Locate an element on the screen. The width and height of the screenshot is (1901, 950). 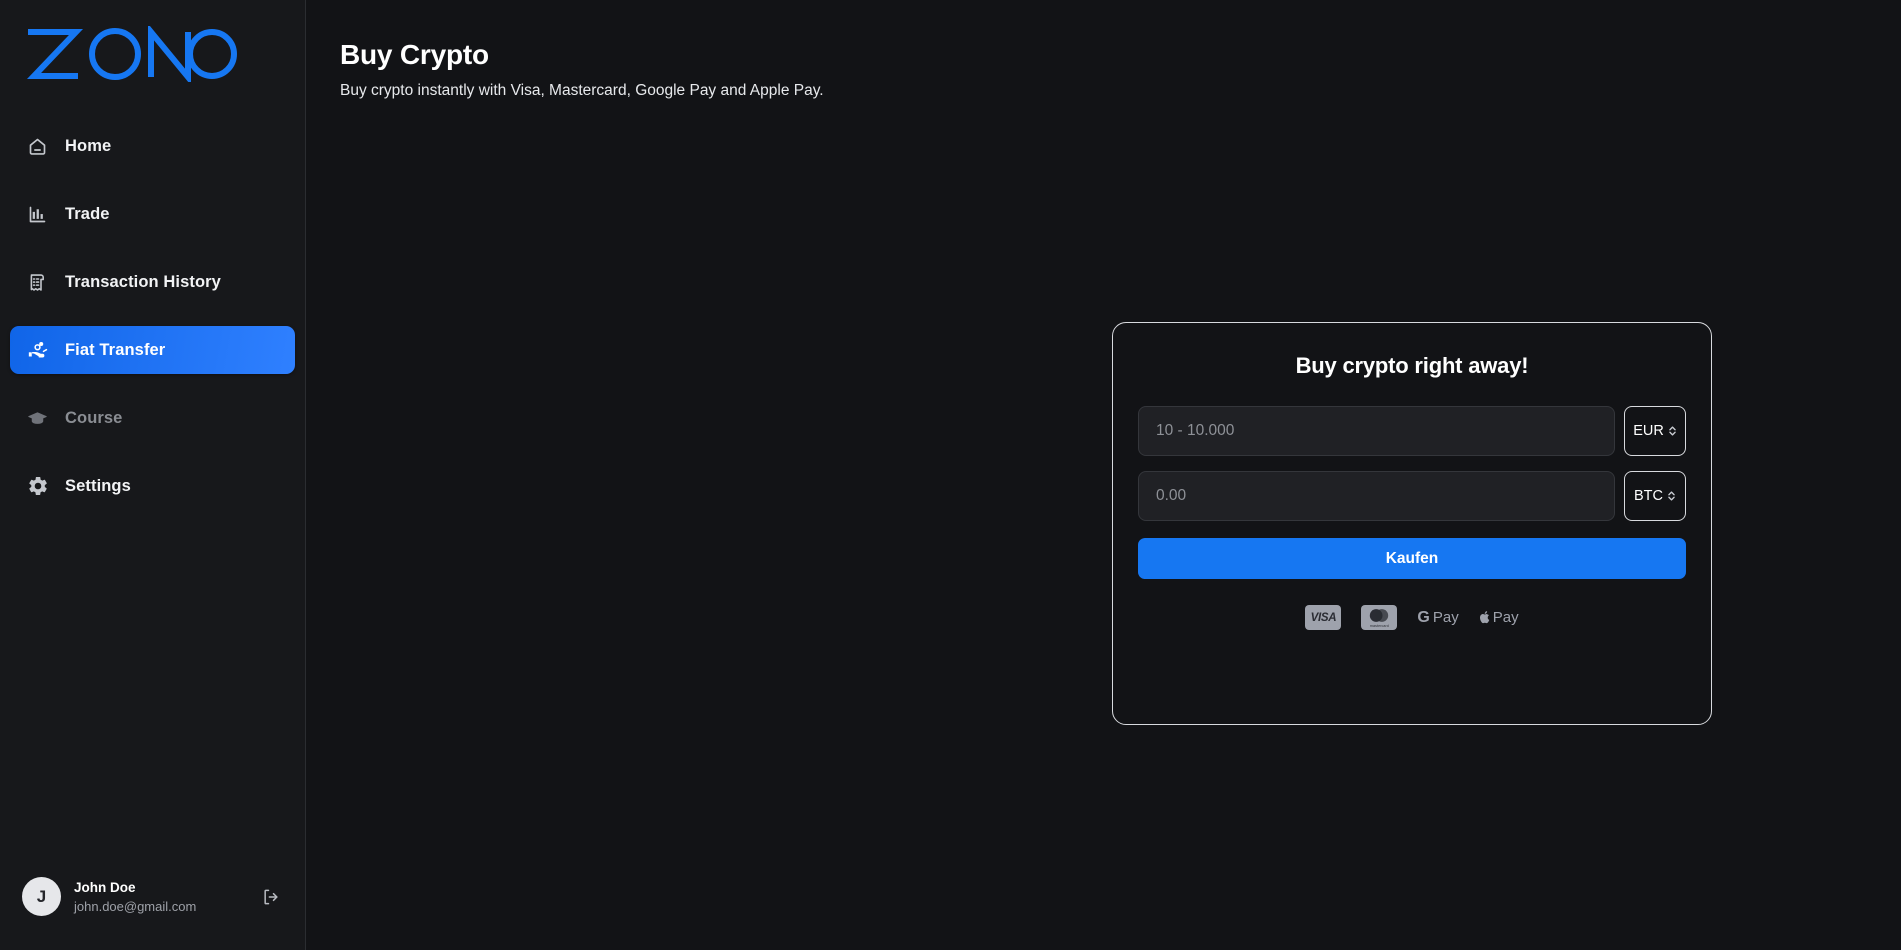
logout-icon is located at coordinates (271, 896).